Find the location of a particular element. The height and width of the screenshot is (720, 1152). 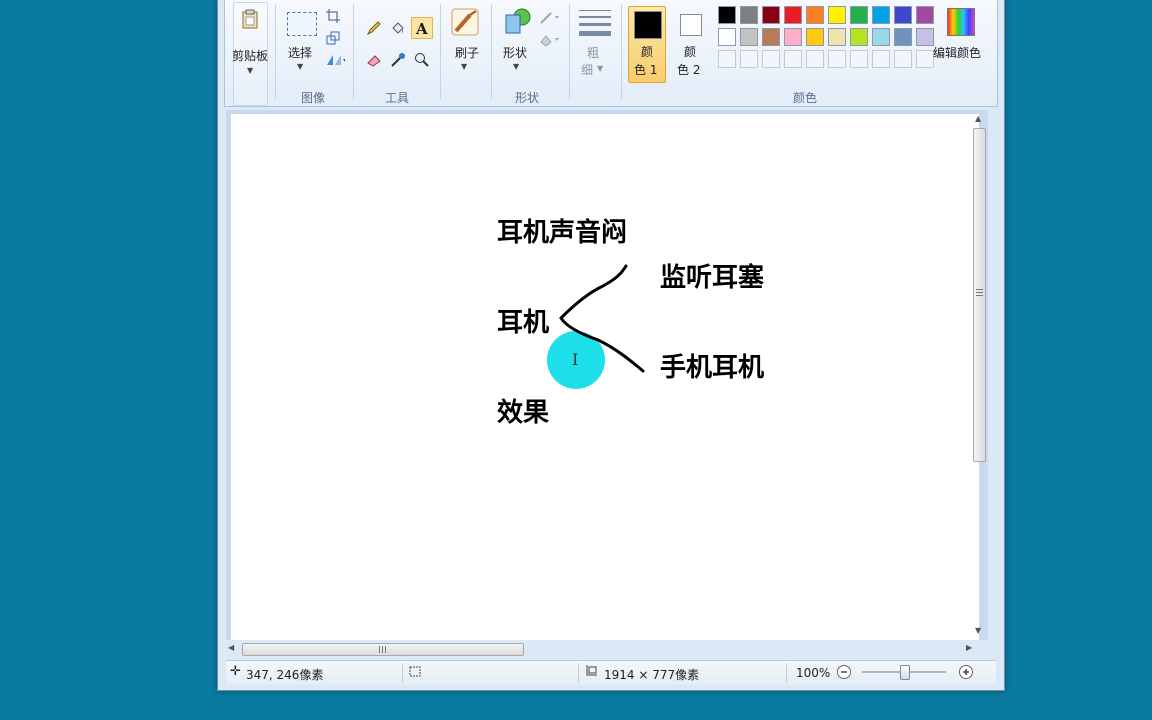

footer-node-text: 效果 is located at coordinates (523, 413).